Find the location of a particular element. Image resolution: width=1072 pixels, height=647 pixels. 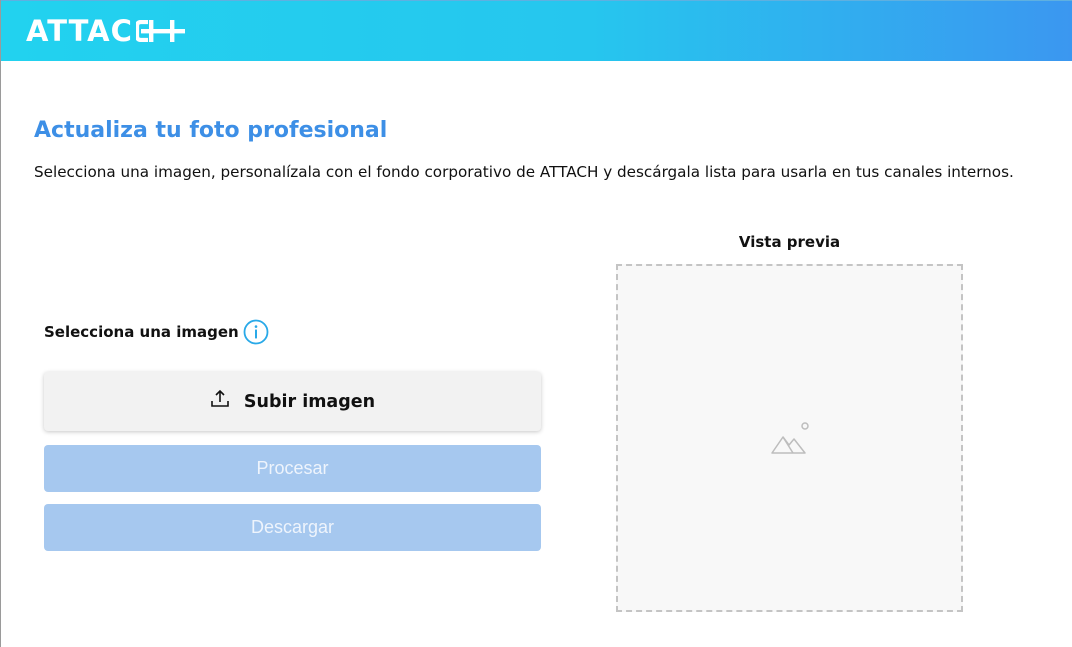

brand-logo: ATTAC is located at coordinates (79, 31).